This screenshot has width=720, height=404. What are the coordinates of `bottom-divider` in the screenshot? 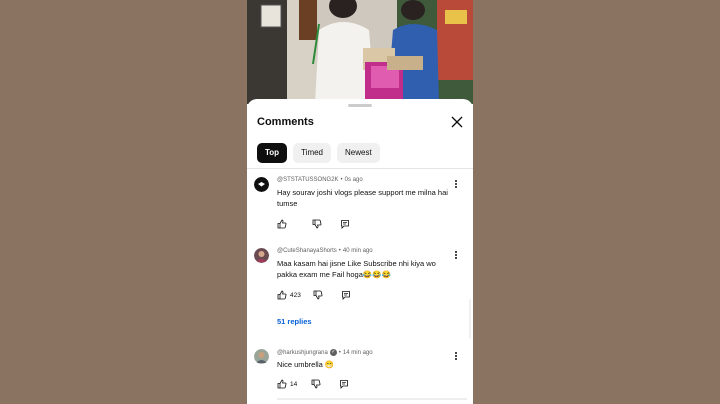 It's located at (372, 399).